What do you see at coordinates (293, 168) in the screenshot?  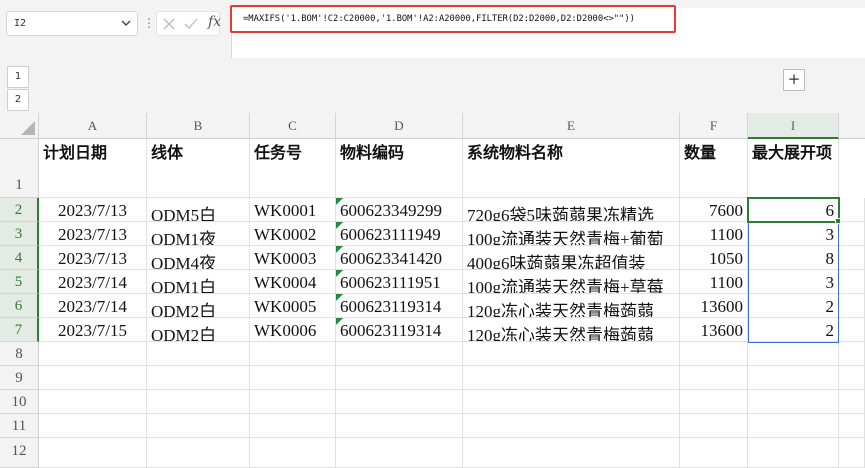 I see `header-cell-task-no: 任务号` at bounding box center [293, 168].